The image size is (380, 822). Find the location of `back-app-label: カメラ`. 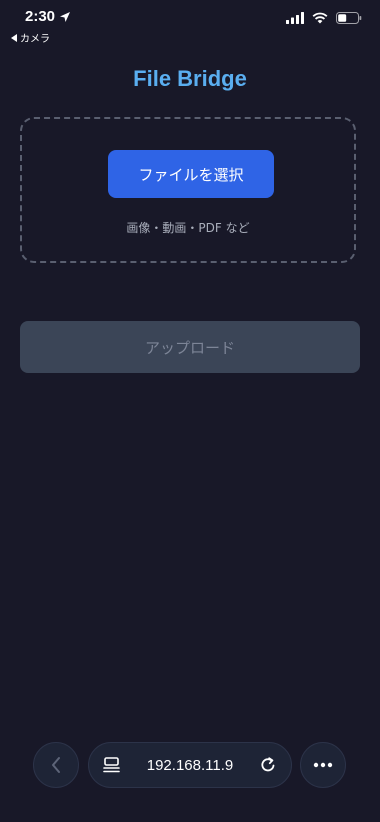

back-app-label: カメラ is located at coordinates (35, 39).